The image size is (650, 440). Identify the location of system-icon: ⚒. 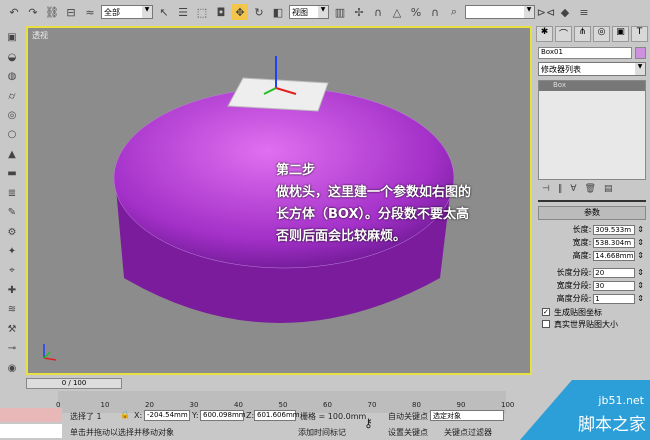
(12, 329).